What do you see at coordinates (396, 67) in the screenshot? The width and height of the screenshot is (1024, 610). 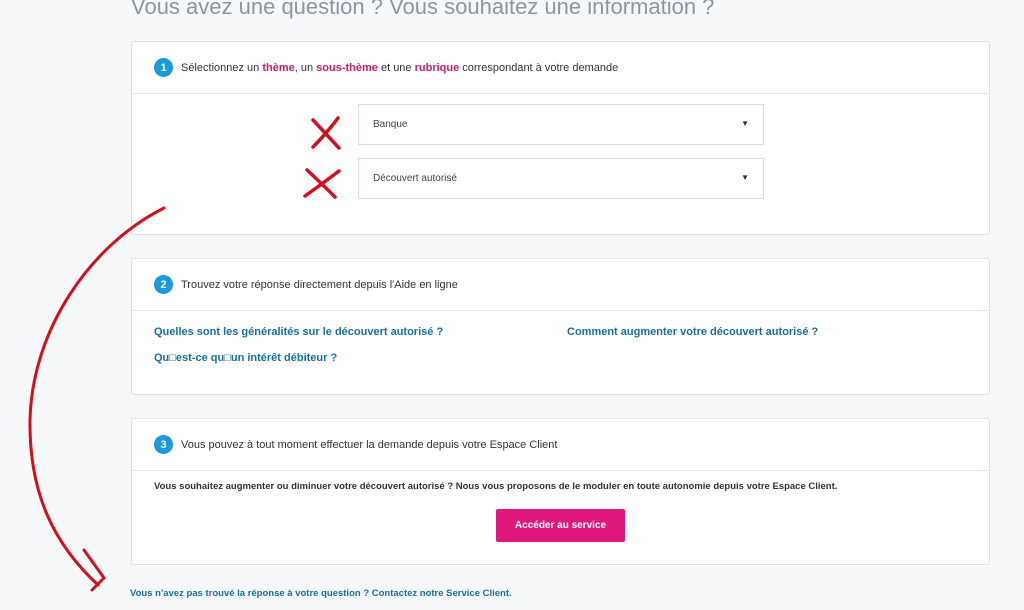 I see `step1-title-text: et une` at bounding box center [396, 67].